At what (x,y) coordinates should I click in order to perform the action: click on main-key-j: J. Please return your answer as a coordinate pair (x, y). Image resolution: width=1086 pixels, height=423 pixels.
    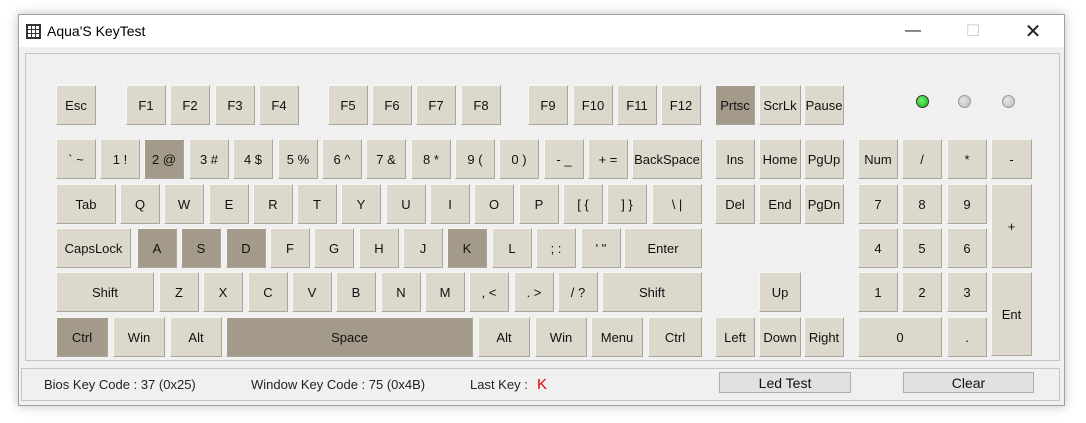
    Looking at the image, I should click on (423, 248).